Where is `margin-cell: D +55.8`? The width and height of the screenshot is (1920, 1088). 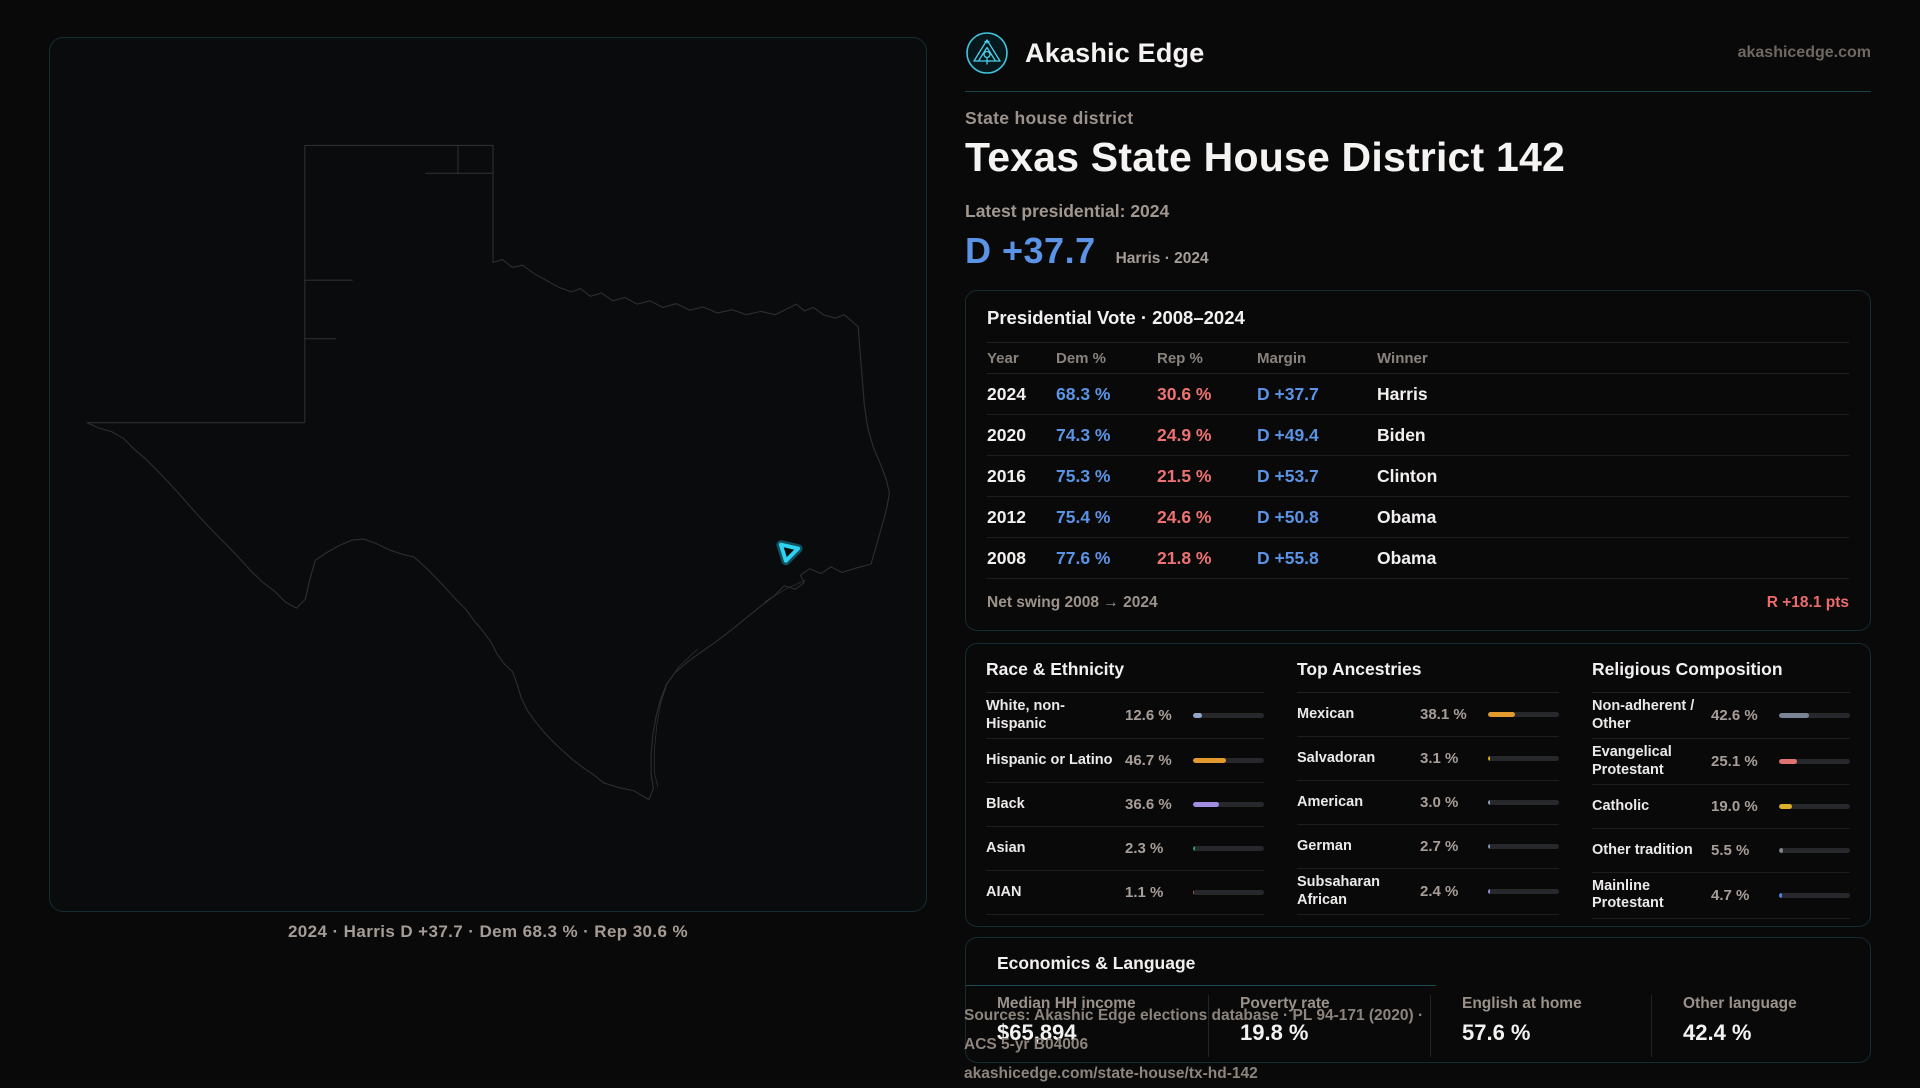
margin-cell: D +55.8 is located at coordinates (1288, 557).